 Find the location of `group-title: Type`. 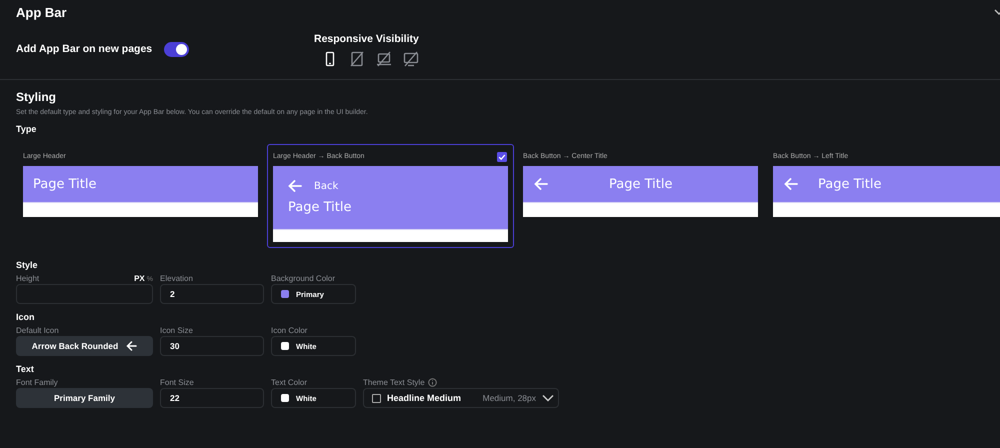

group-title: Type is located at coordinates (27, 129).